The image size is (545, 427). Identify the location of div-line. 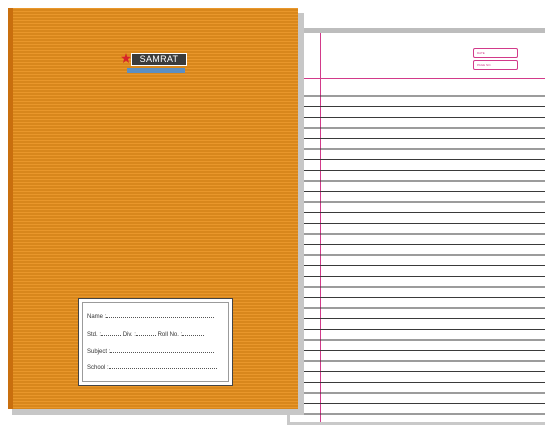
(145, 333).